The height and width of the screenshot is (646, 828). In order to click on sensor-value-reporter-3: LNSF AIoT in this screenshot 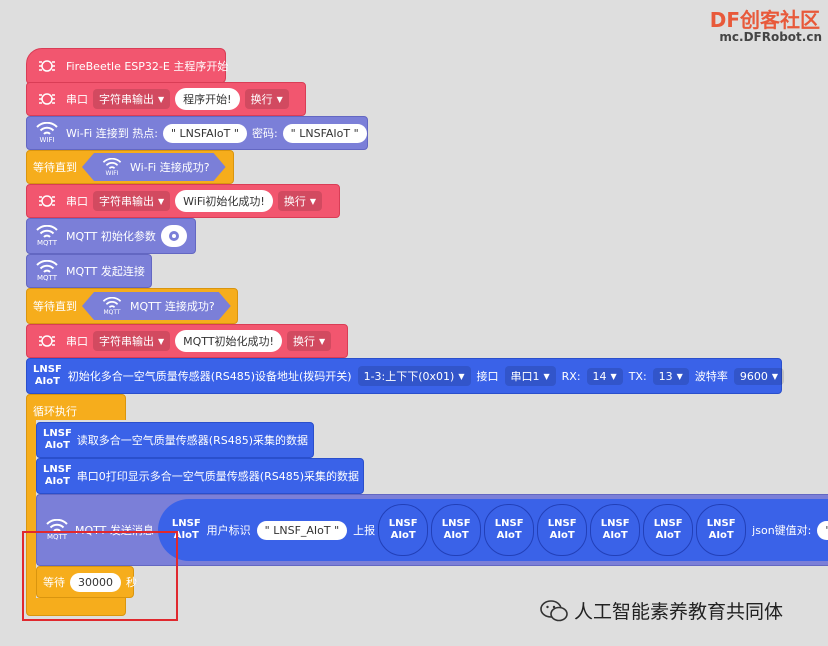, I will do `click(509, 530)`.